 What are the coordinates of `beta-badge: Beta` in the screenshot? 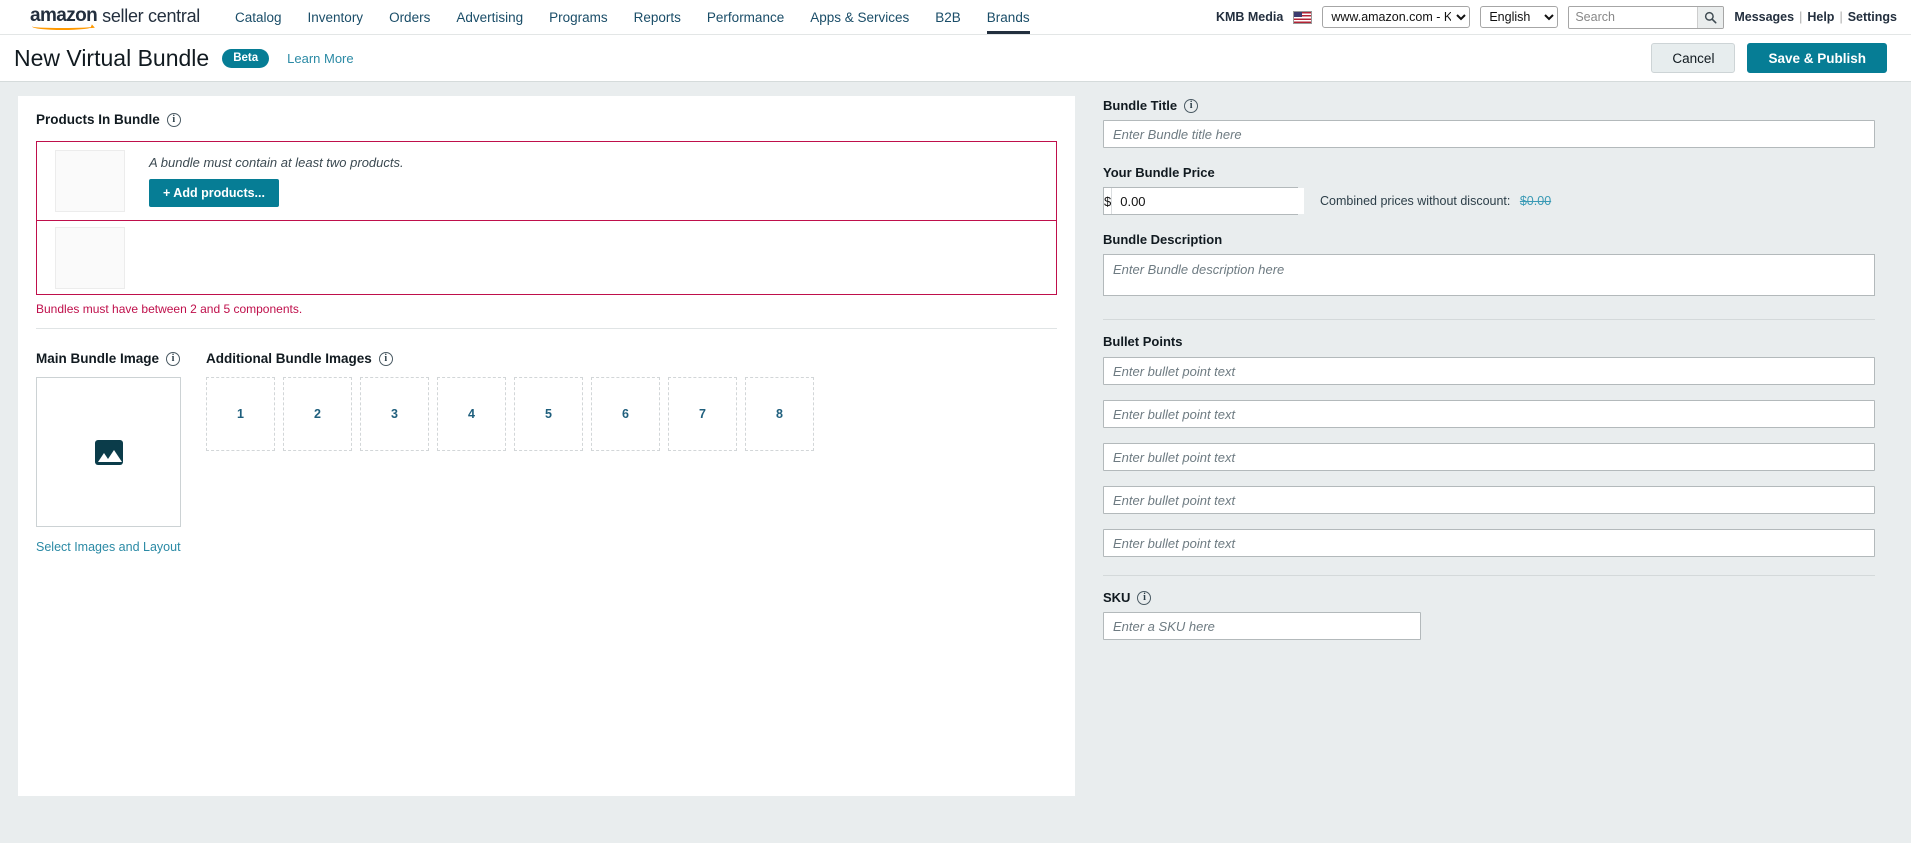 It's located at (246, 58).